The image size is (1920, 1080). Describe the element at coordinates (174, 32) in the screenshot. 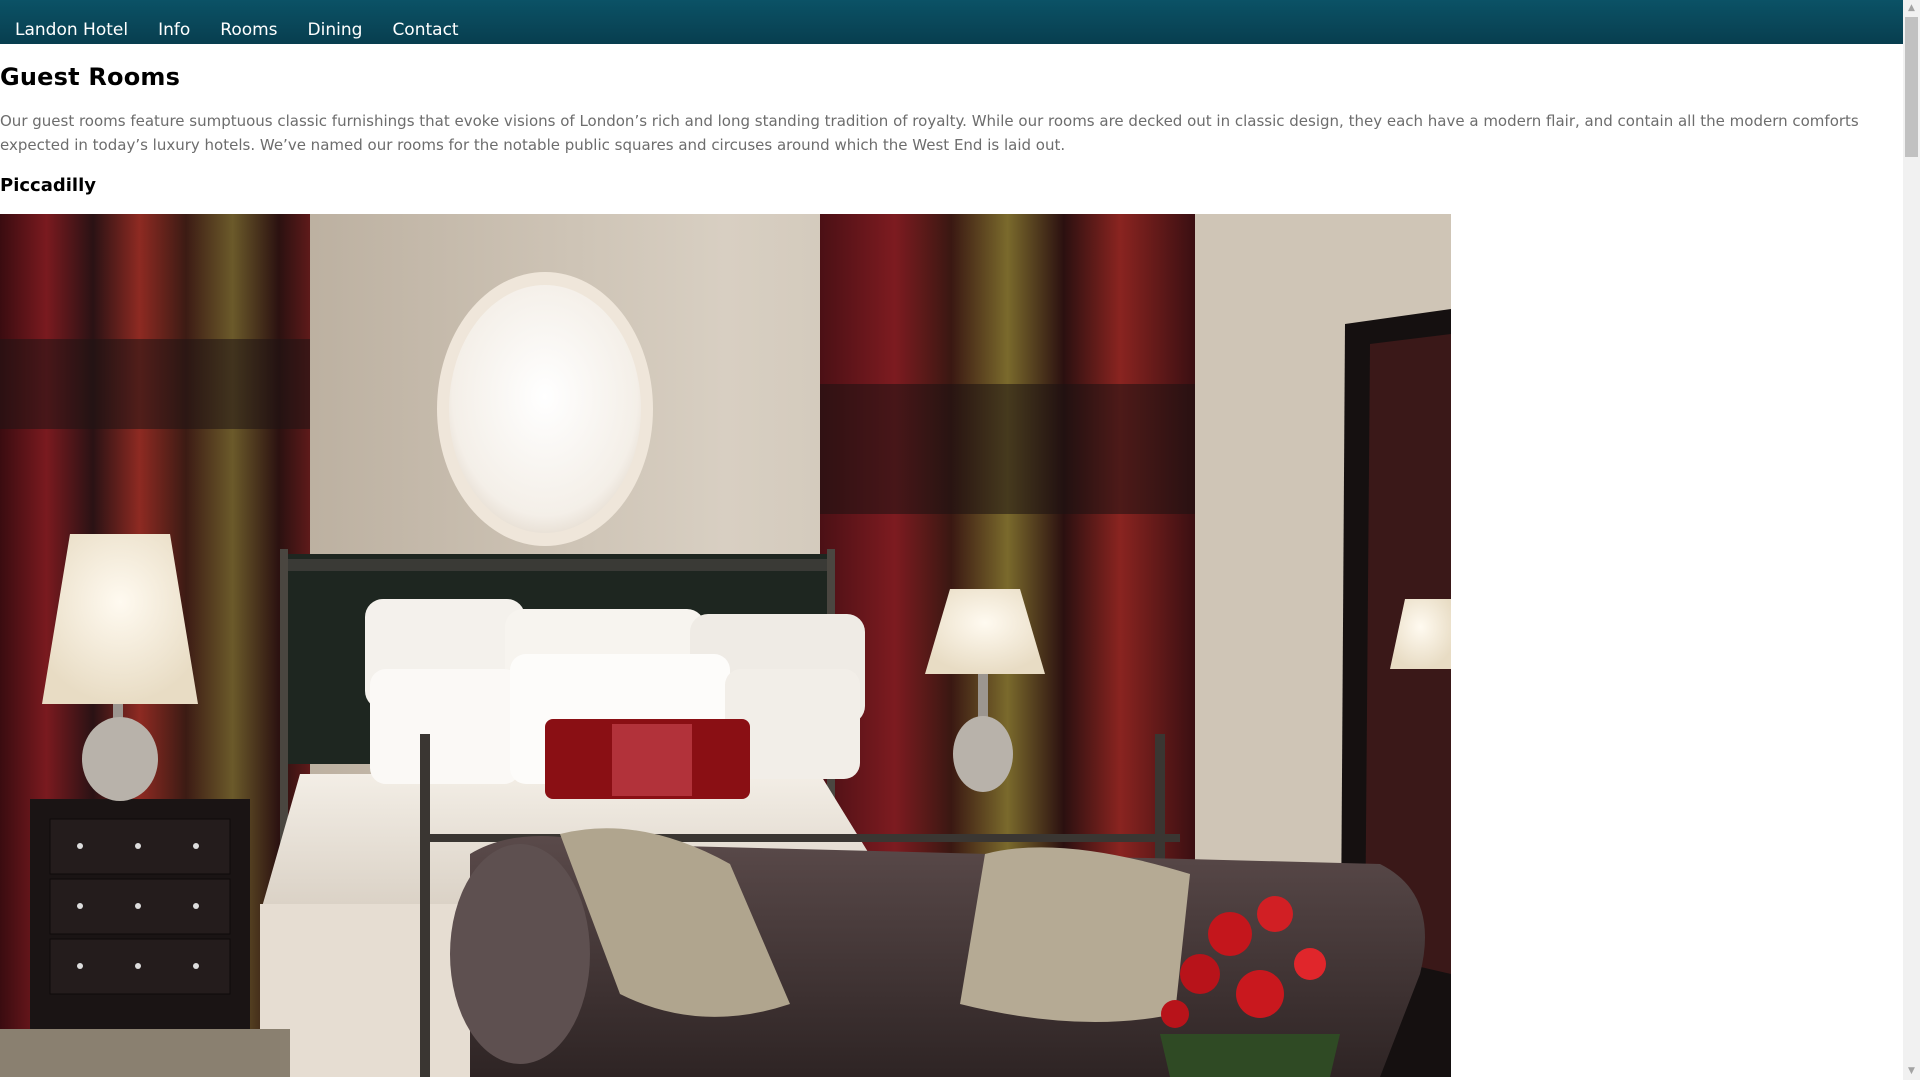

I see `nav-info-link: Info` at that location.